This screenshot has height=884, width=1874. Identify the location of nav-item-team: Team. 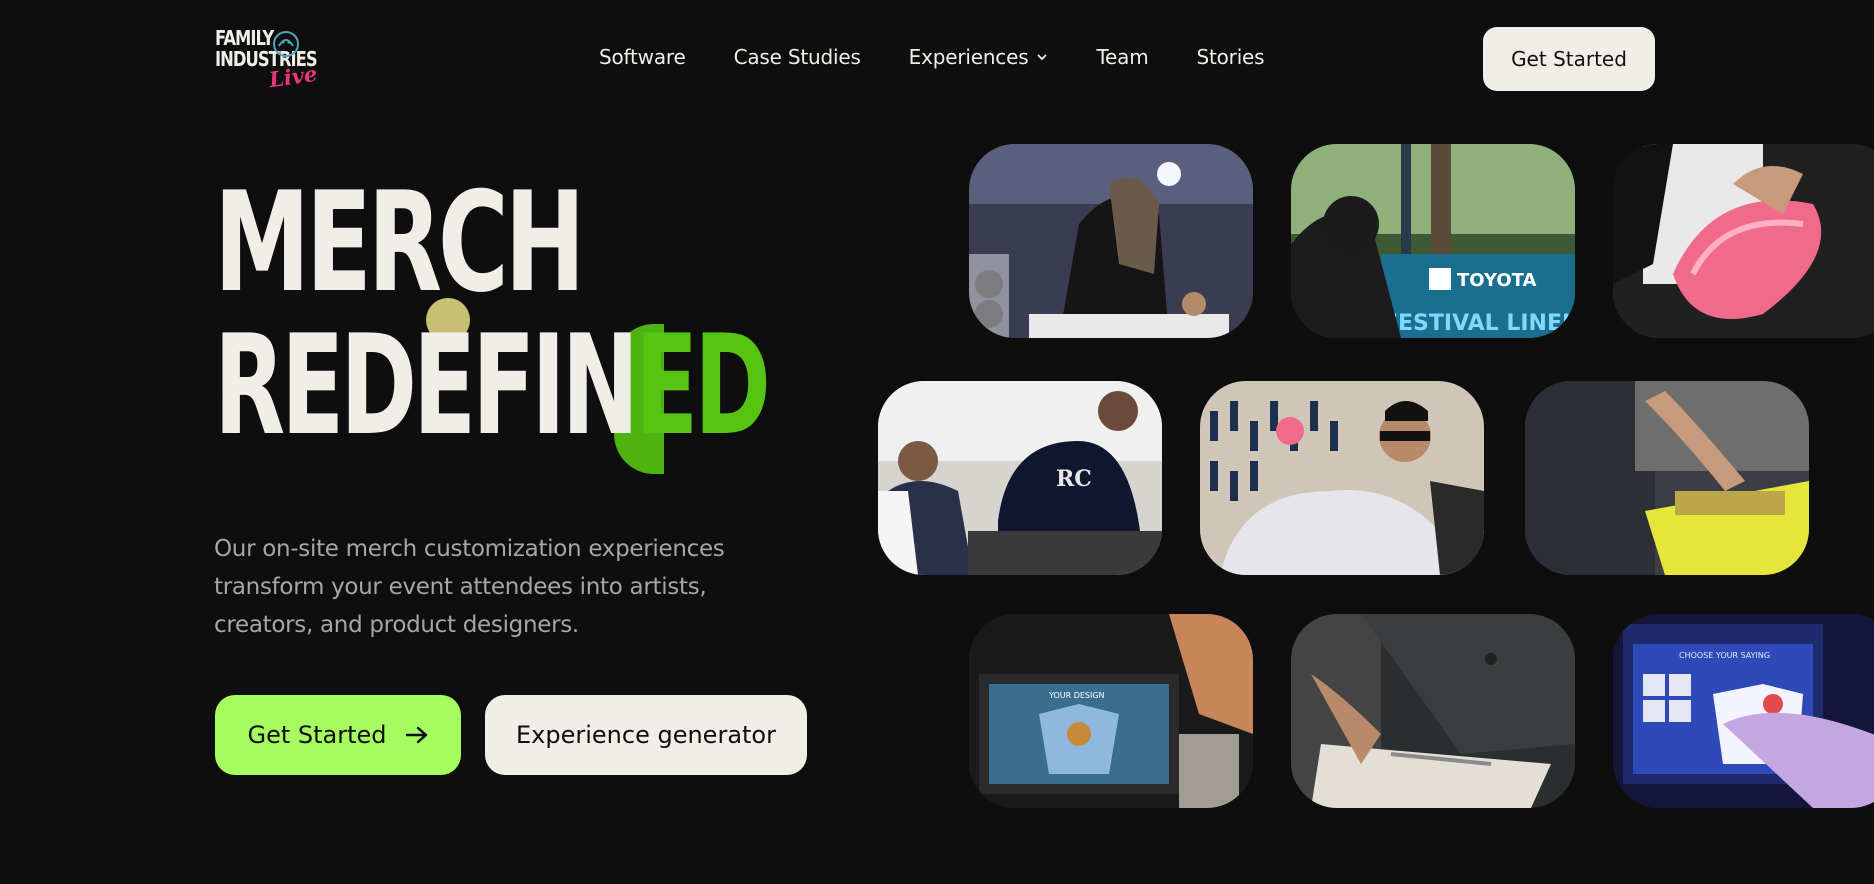
(1122, 57).